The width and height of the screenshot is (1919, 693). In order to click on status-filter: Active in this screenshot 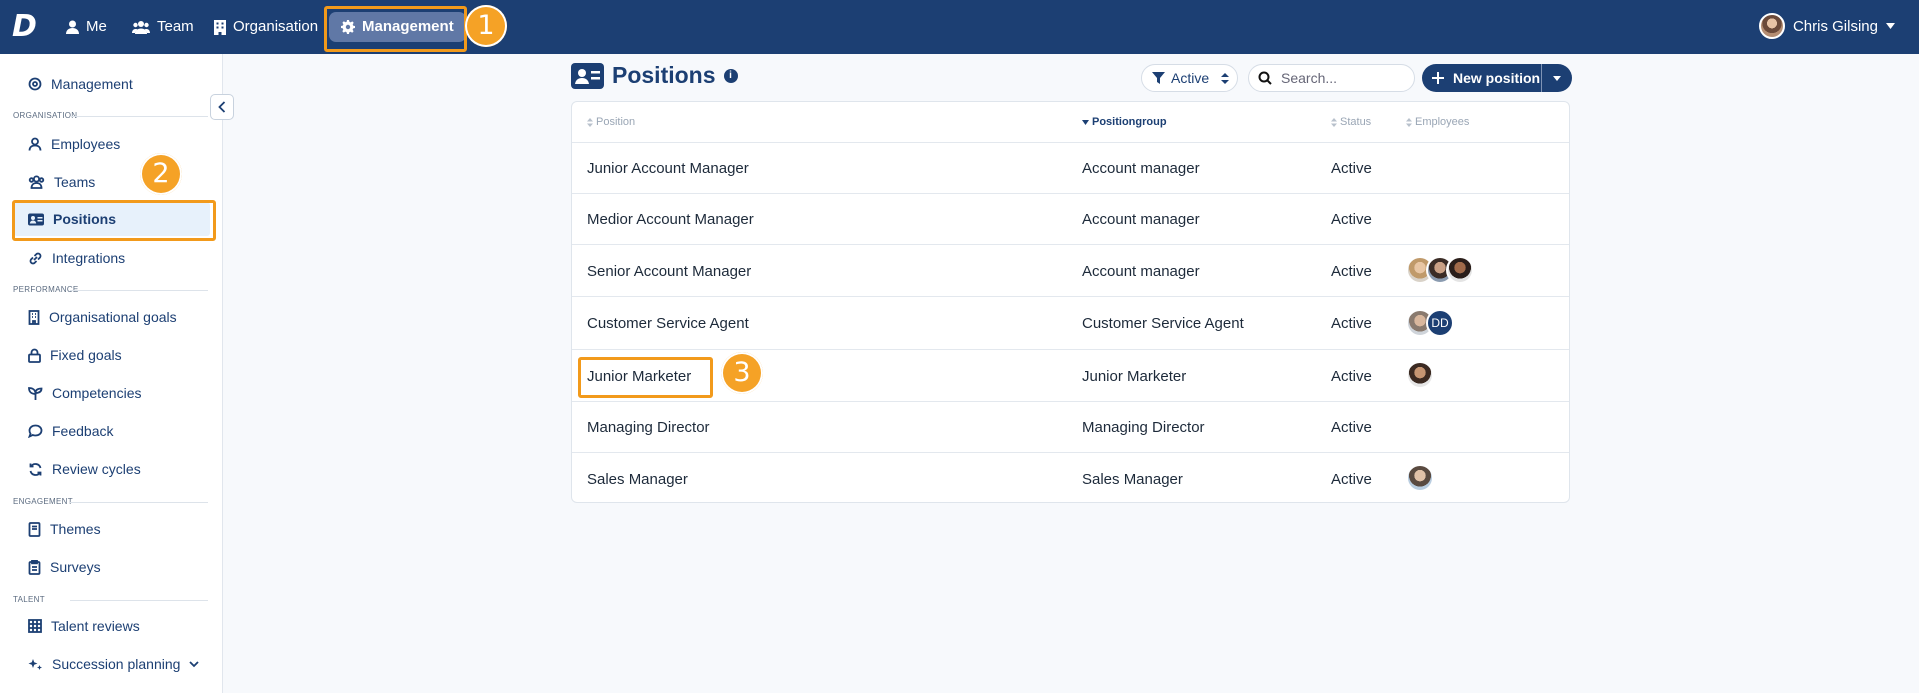, I will do `click(1189, 78)`.